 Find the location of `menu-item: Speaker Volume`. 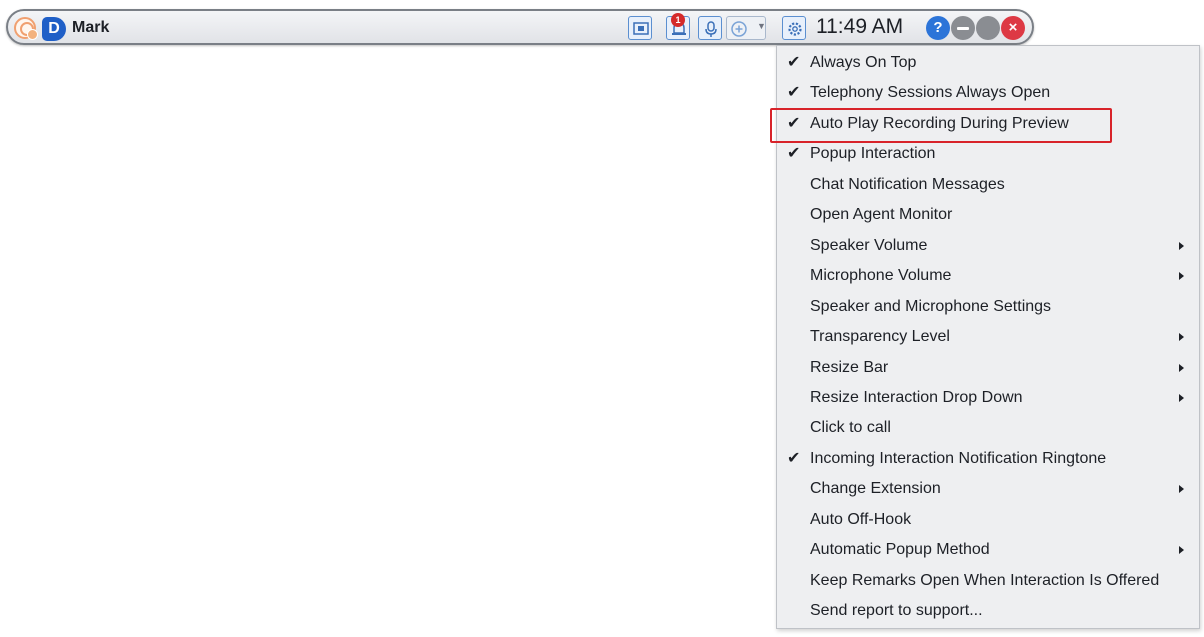

menu-item: Speaker Volume is located at coordinates (988, 246).